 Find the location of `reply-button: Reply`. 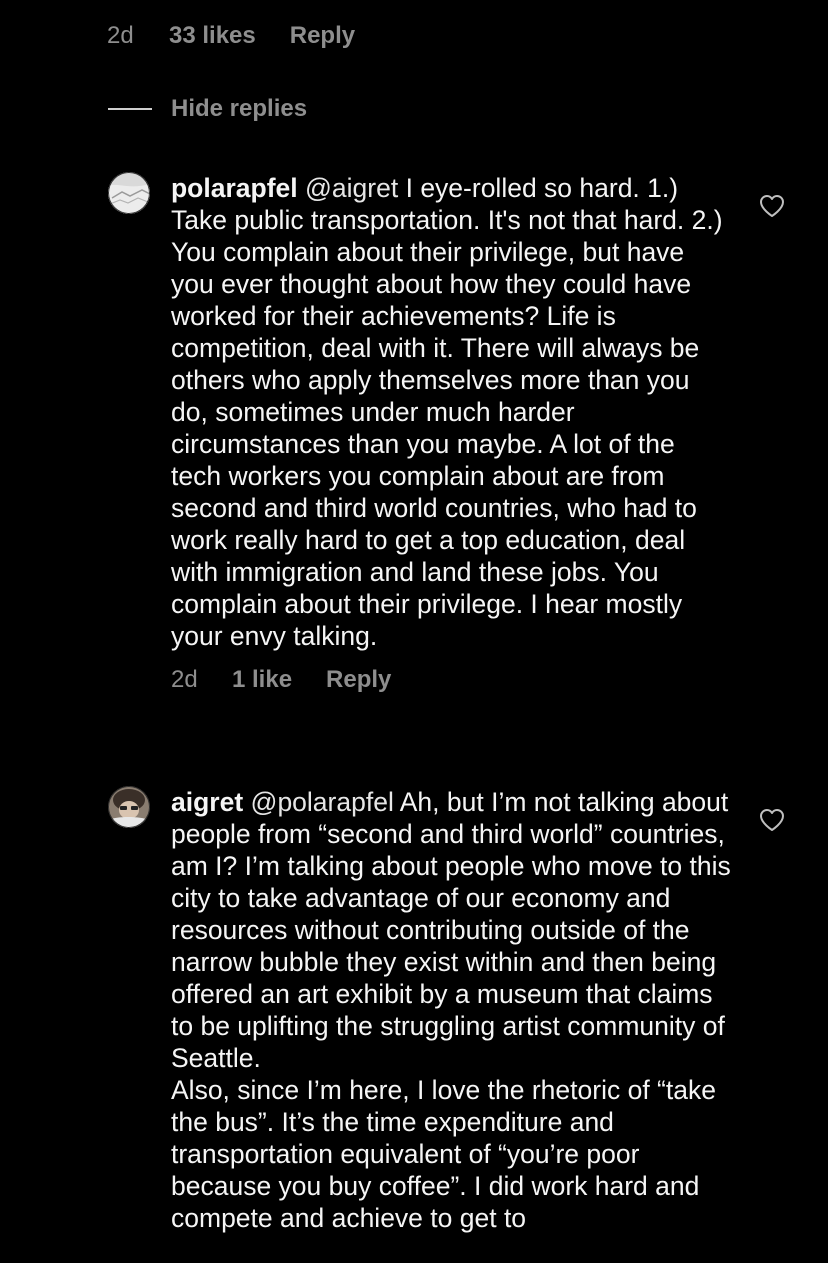

reply-button: Reply is located at coordinates (358, 680).